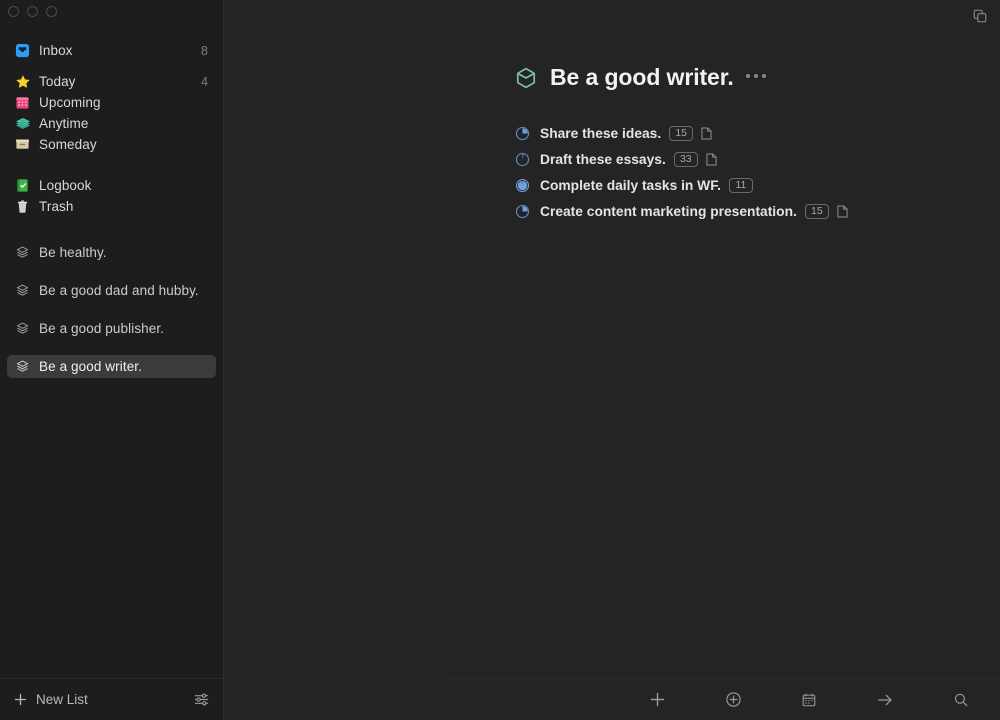 This screenshot has width=1000, height=720. I want to click on sliders-icon, so click(201, 699).